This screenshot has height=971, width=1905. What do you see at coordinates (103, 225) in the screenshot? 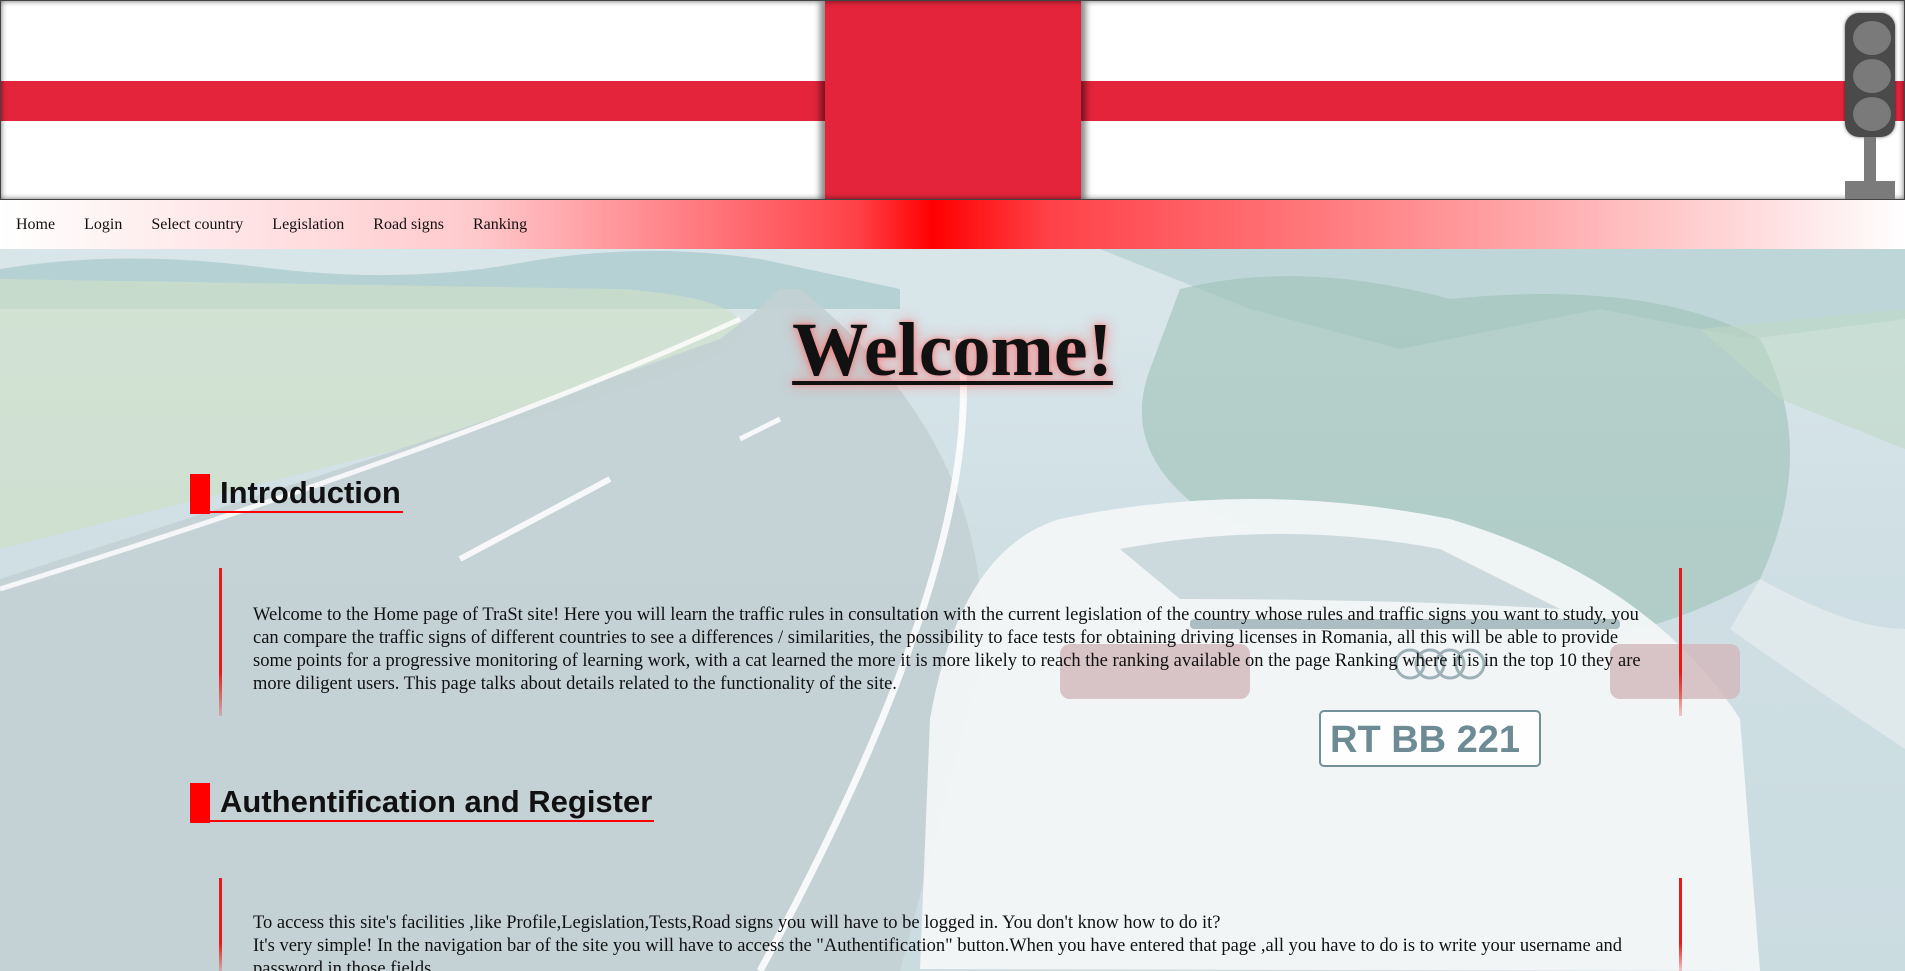
I see `nav-item-login: Login` at bounding box center [103, 225].